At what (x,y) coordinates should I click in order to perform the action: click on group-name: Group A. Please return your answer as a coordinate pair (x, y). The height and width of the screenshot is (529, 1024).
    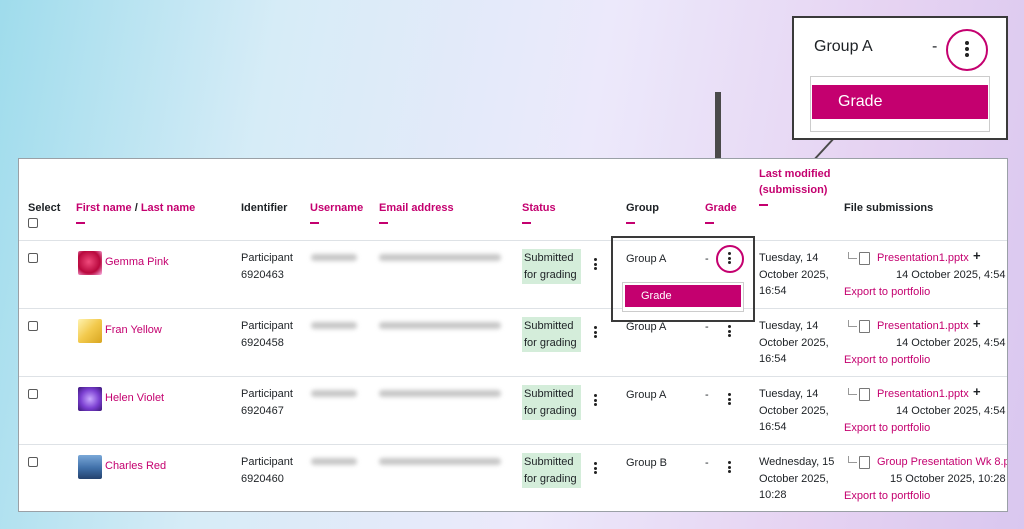
    Looking at the image, I should click on (646, 395).